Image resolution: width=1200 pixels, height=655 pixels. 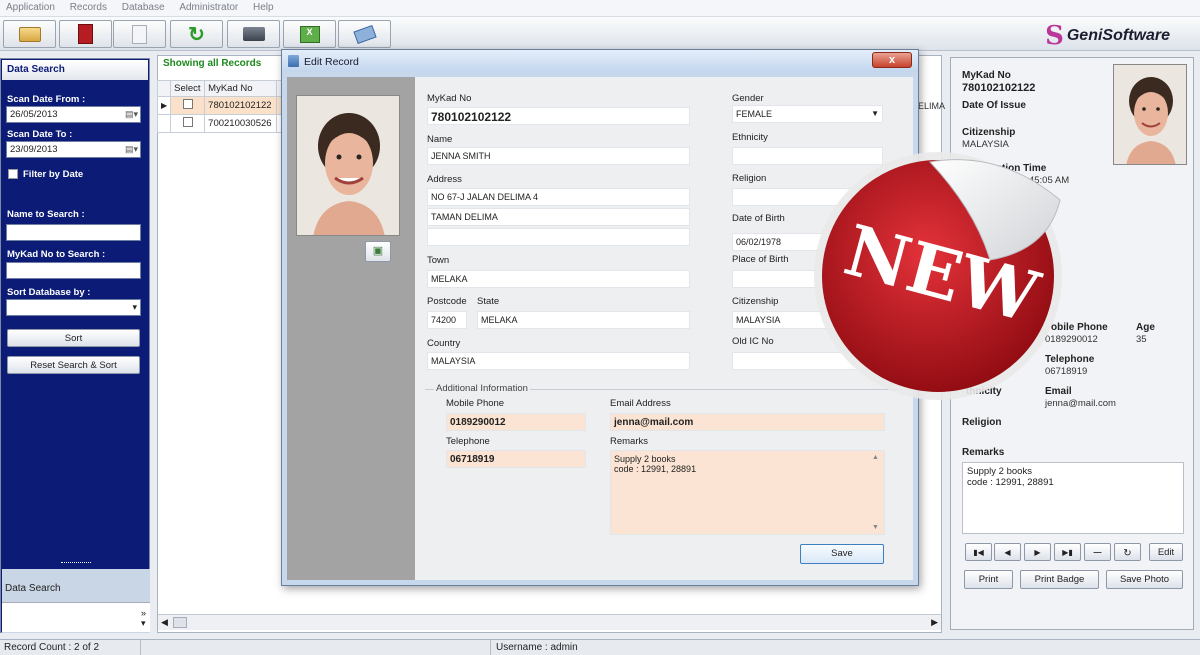 I want to click on form-gender-select: FEMALE ▼, so click(x=807, y=114).